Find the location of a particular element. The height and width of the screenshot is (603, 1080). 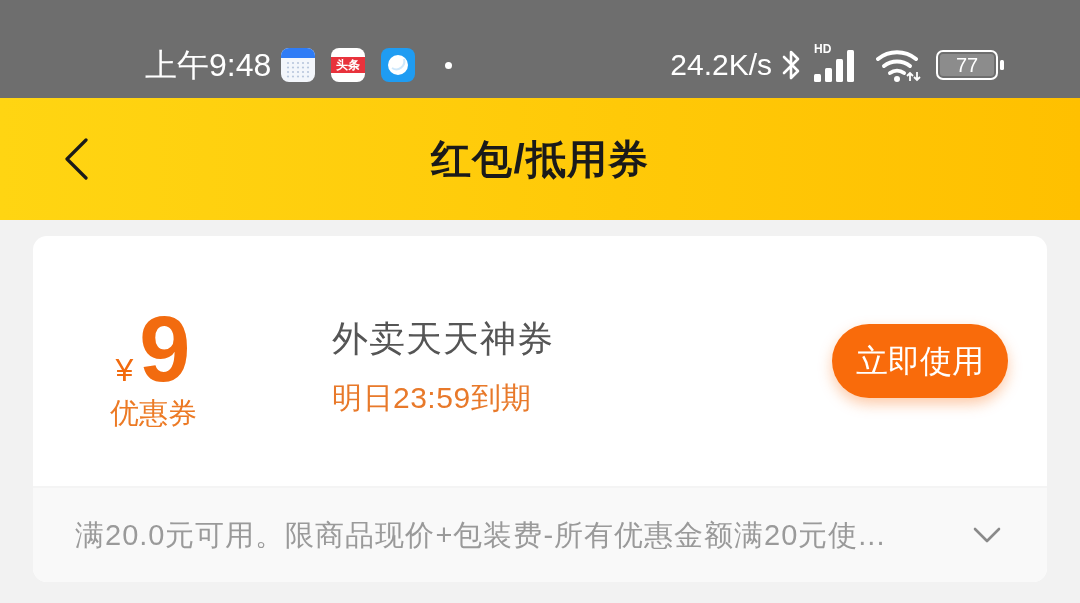

coupon-name: 外卖天天神券 is located at coordinates (443, 339).